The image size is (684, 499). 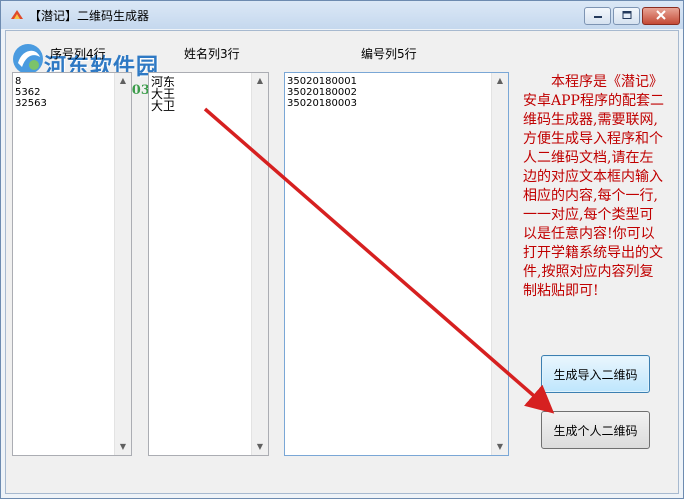 What do you see at coordinates (78, 54) in the screenshot?
I see `serial-column-label: 序号列4行` at bounding box center [78, 54].